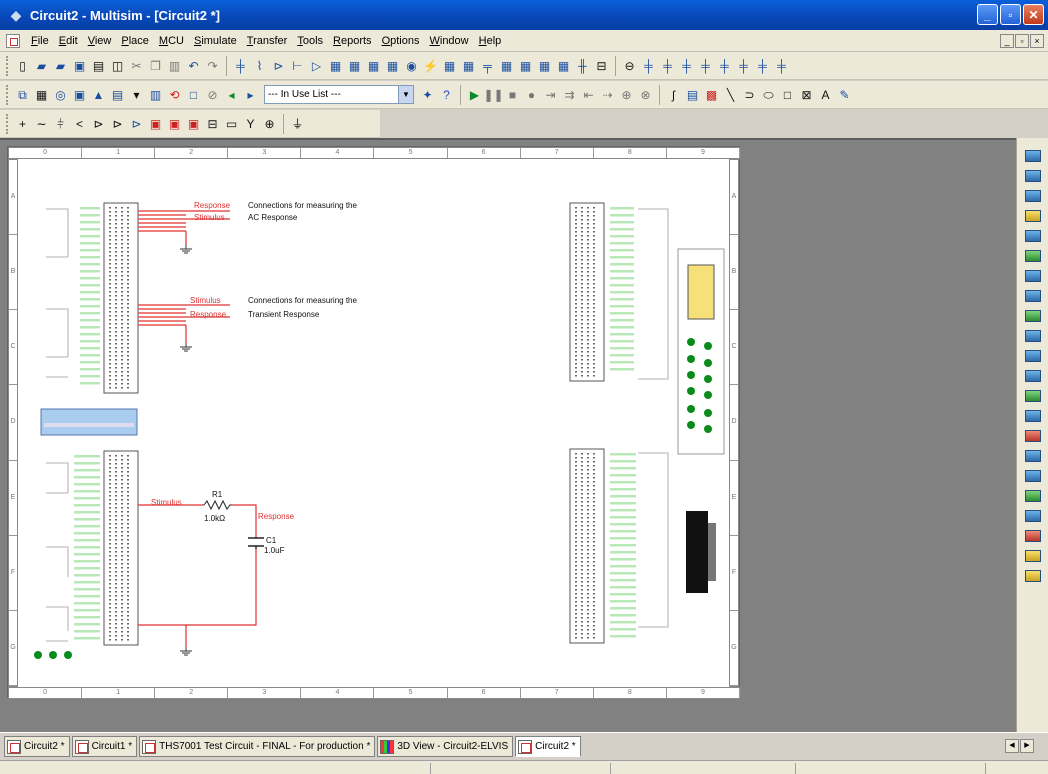  Describe the element at coordinates (117, 94) in the screenshot. I see `analyses-icon: ▤` at that location.